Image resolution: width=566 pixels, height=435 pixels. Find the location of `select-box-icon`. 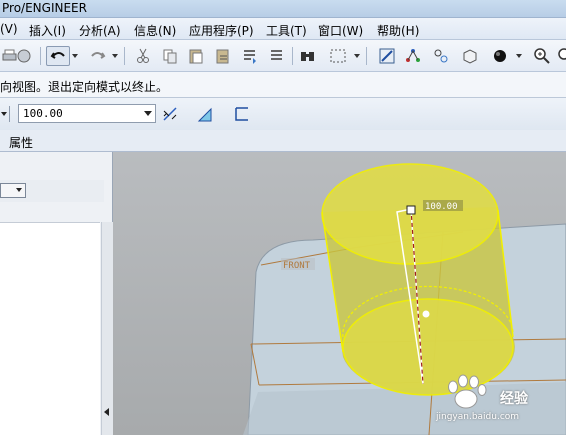

select-box-icon is located at coordinates (338, 56).